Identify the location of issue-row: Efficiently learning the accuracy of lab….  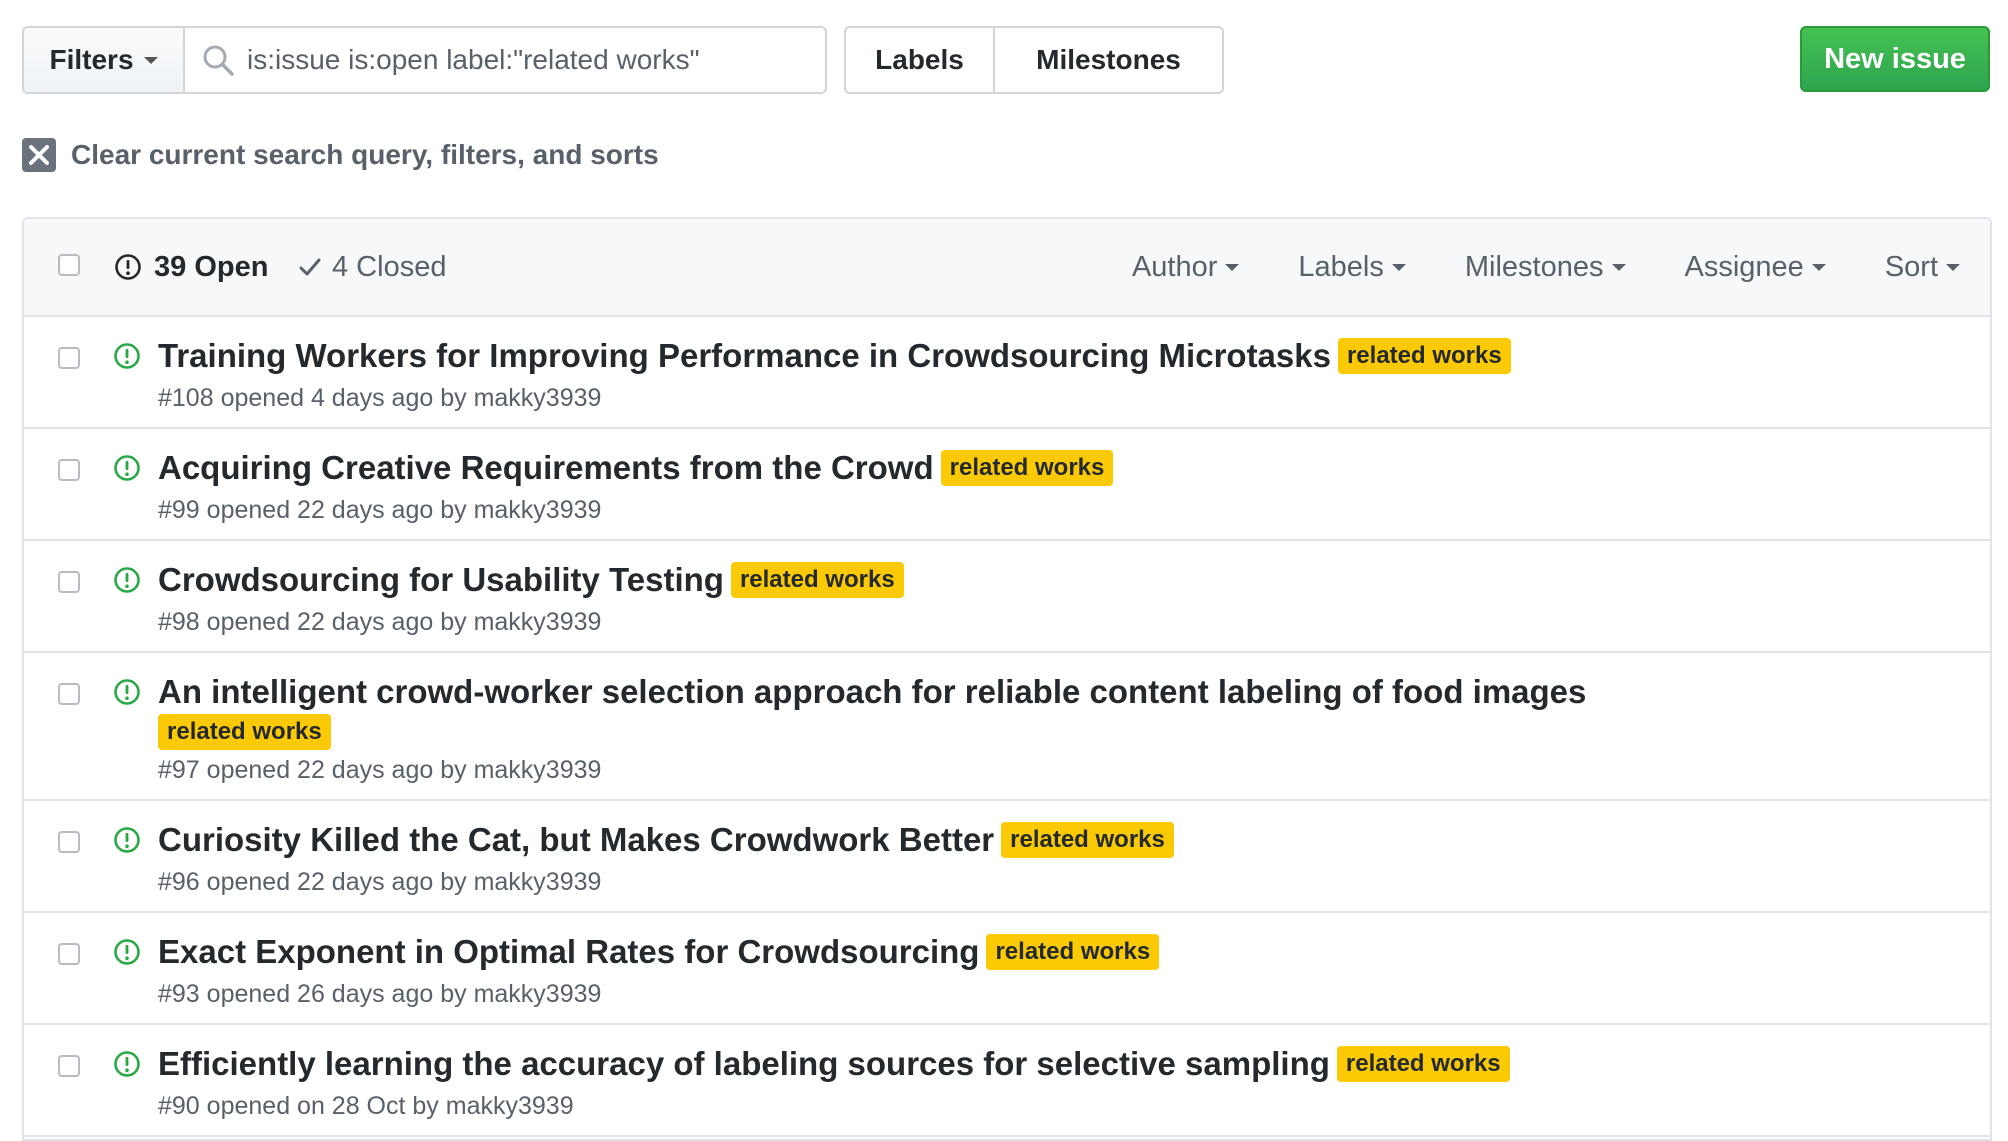
(1007, 1081).